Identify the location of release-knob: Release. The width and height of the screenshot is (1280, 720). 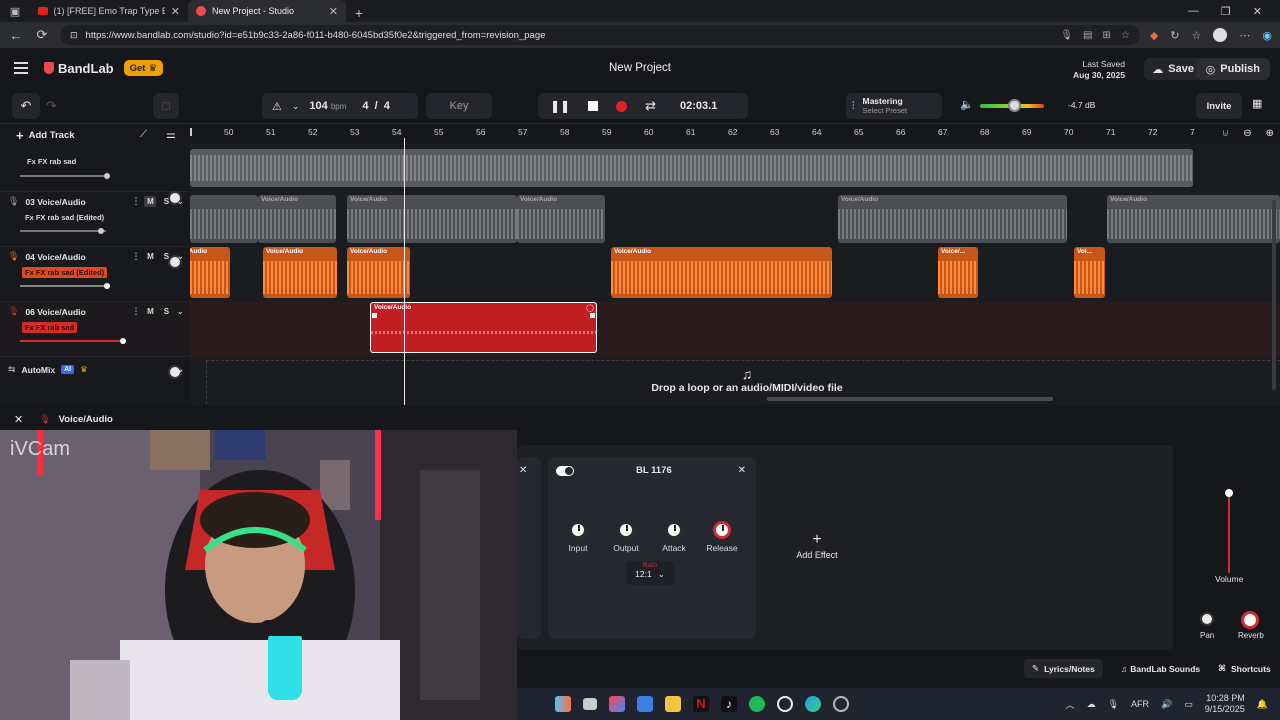
(722, 537).